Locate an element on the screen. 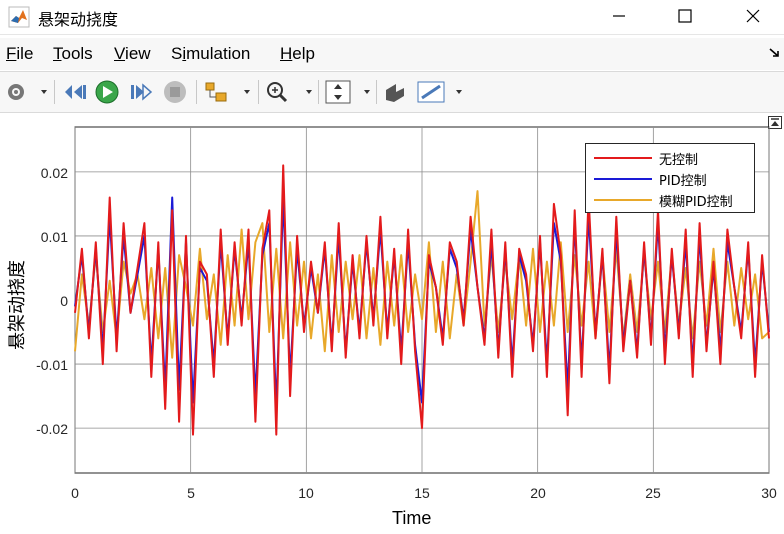 The height and width of the screenshot is (534, 784). legend-label: PID控制 is located at coordinates (683, 181).